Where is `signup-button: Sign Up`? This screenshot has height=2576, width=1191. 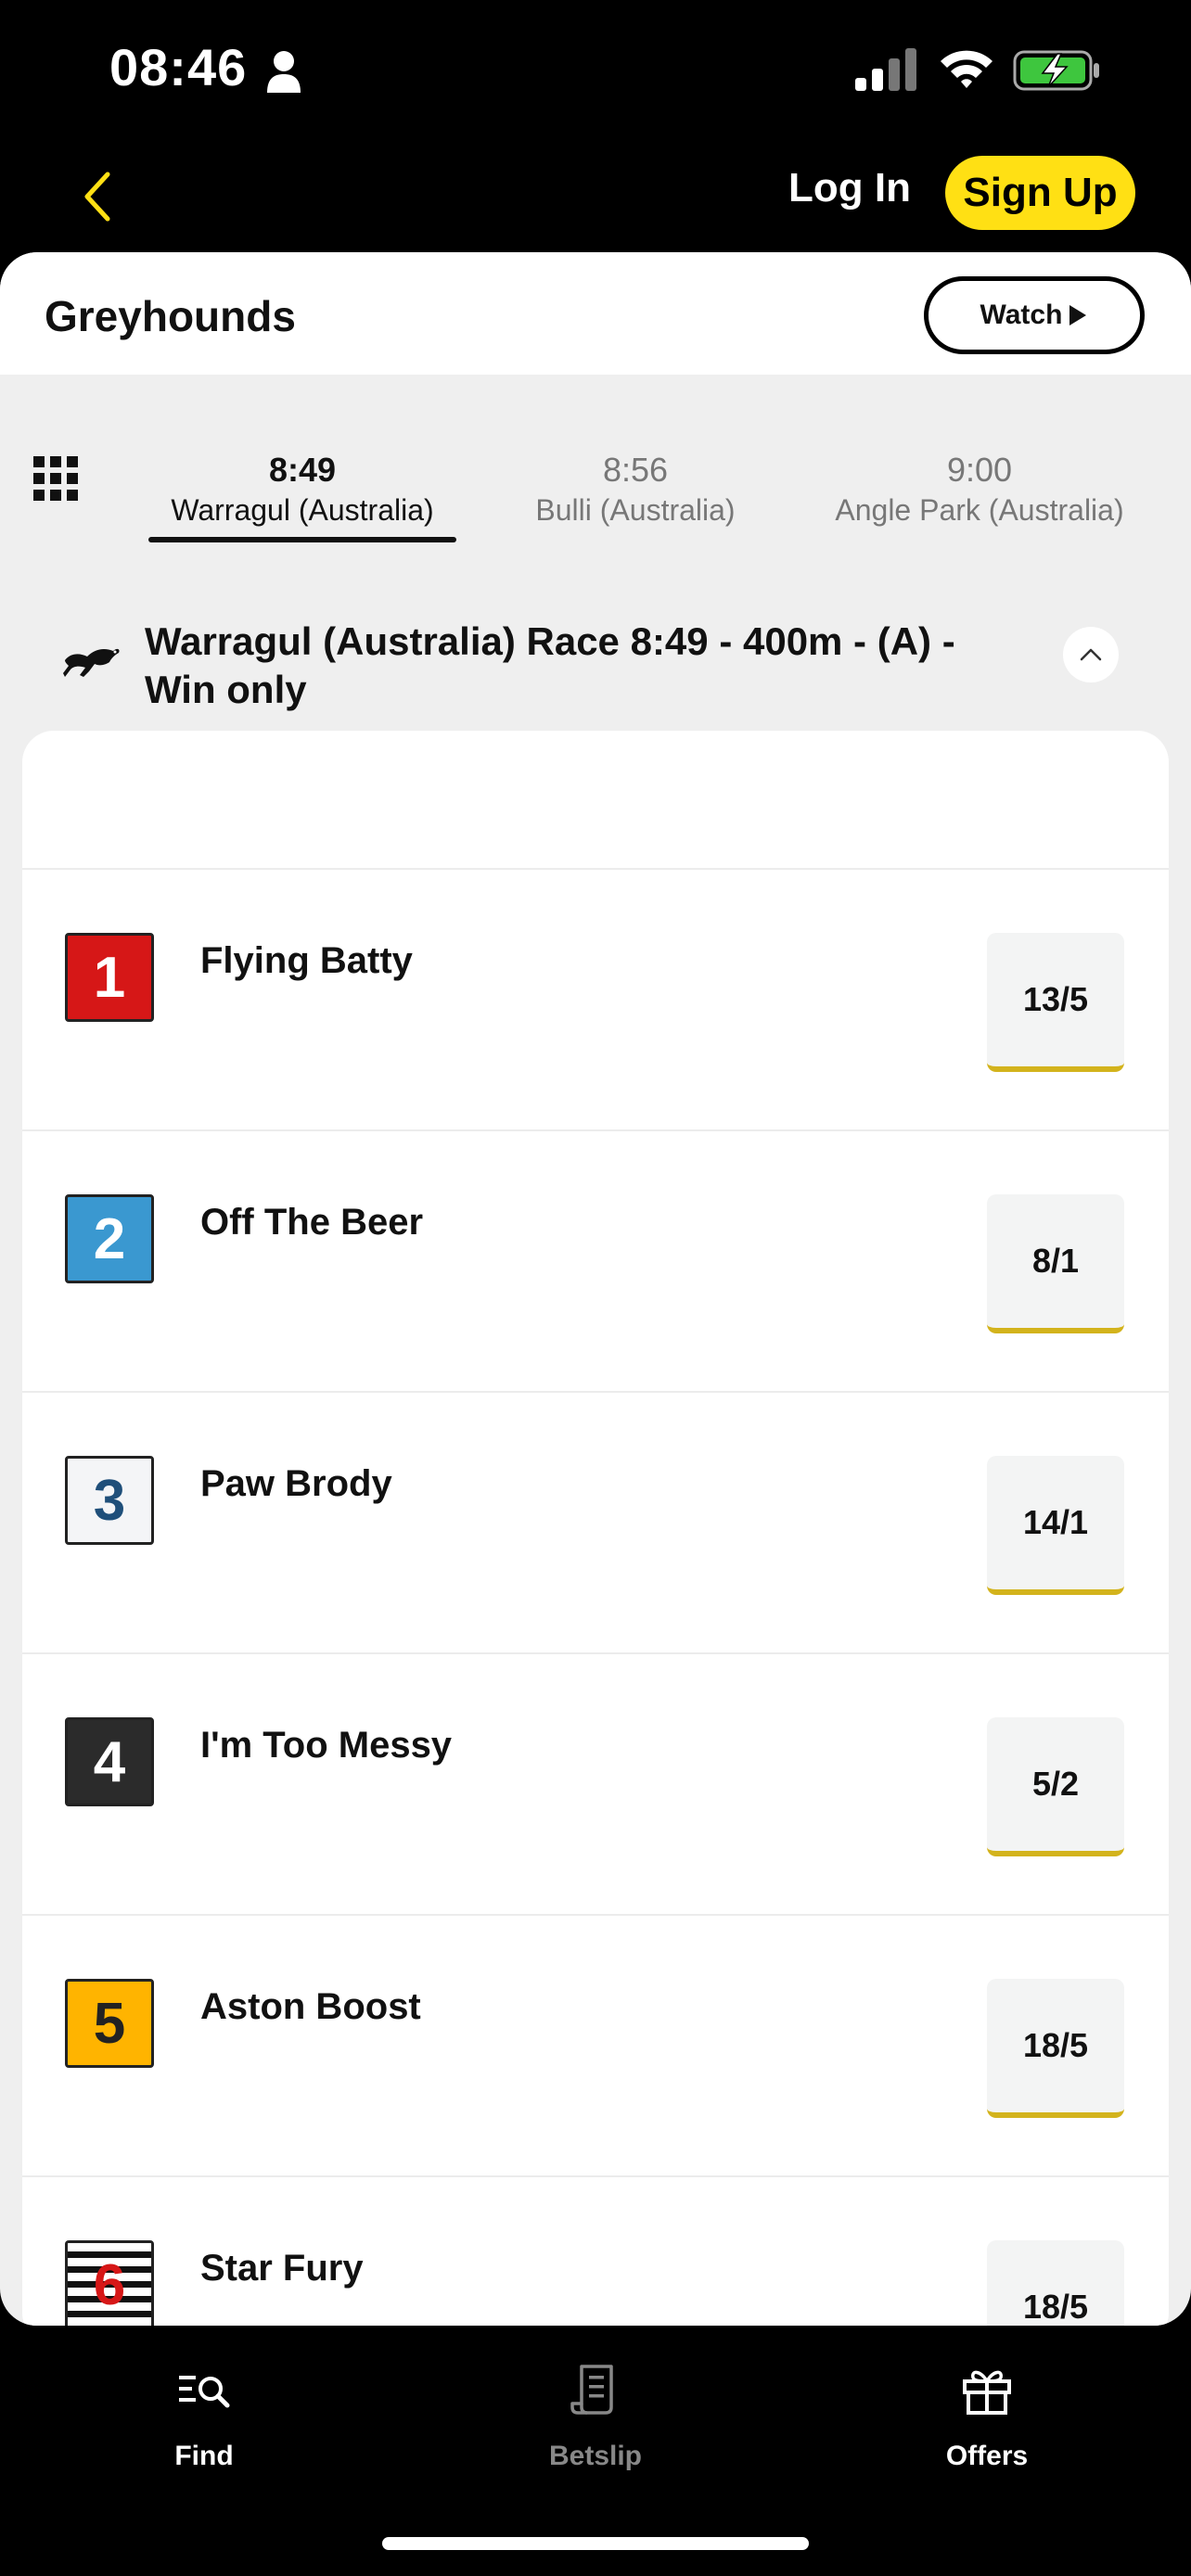
signup-button: Sign Up is located at coordinates (1040, 193).